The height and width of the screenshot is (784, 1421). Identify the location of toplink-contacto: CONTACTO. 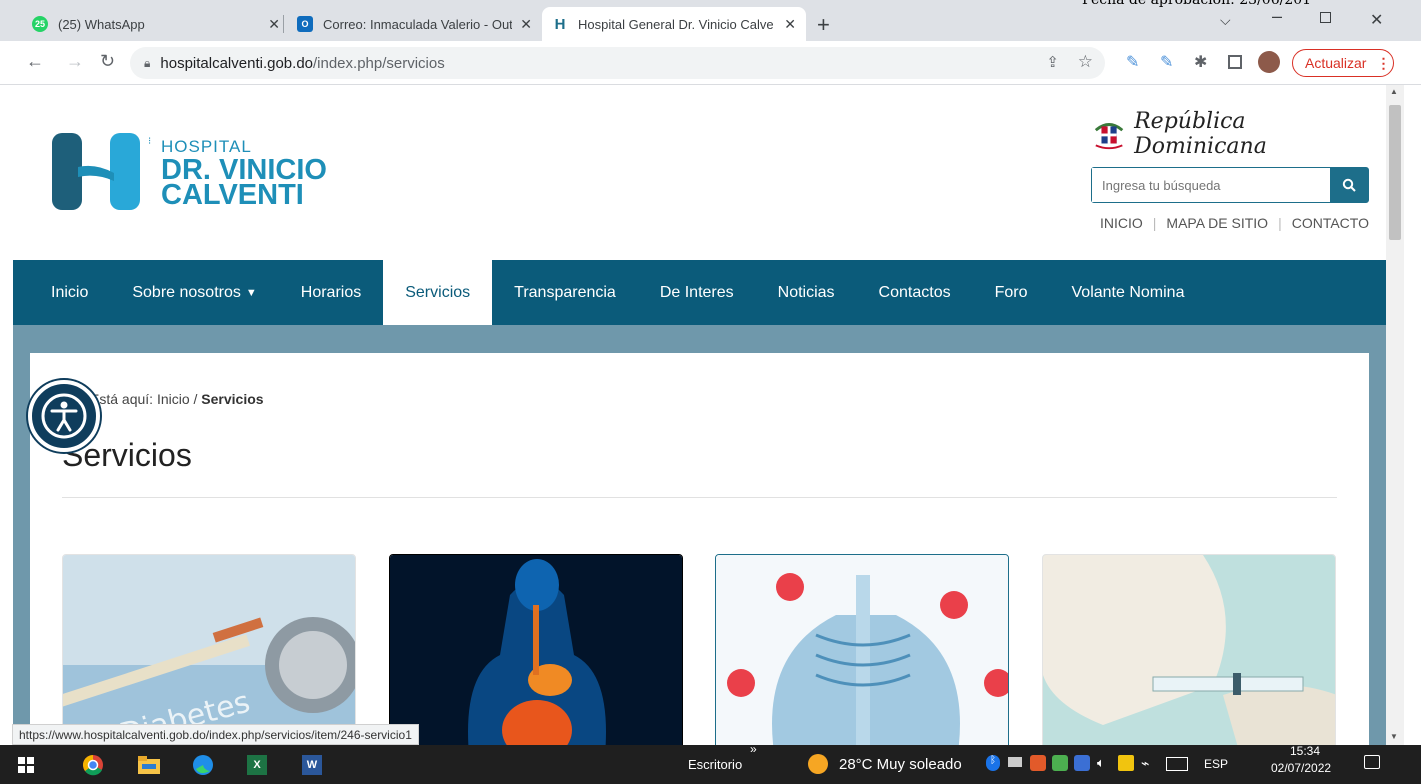
(1330, 223).